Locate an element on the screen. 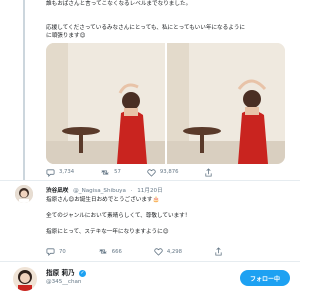 The width and height of the screenshot is (320, 300). reply-avatar is located at coordinates (24, 194).